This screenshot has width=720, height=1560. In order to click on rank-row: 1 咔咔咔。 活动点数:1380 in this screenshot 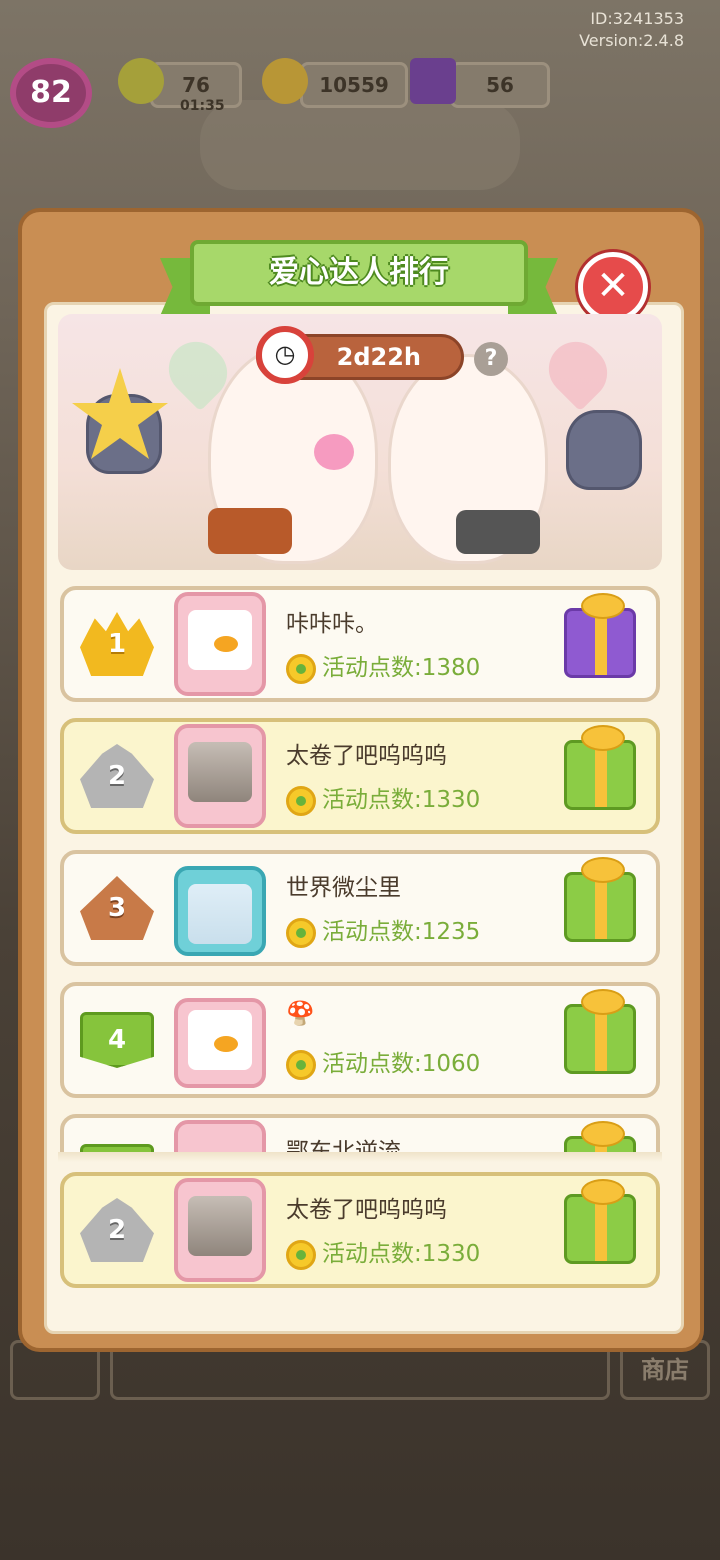, I will do `click(360, 644)`.